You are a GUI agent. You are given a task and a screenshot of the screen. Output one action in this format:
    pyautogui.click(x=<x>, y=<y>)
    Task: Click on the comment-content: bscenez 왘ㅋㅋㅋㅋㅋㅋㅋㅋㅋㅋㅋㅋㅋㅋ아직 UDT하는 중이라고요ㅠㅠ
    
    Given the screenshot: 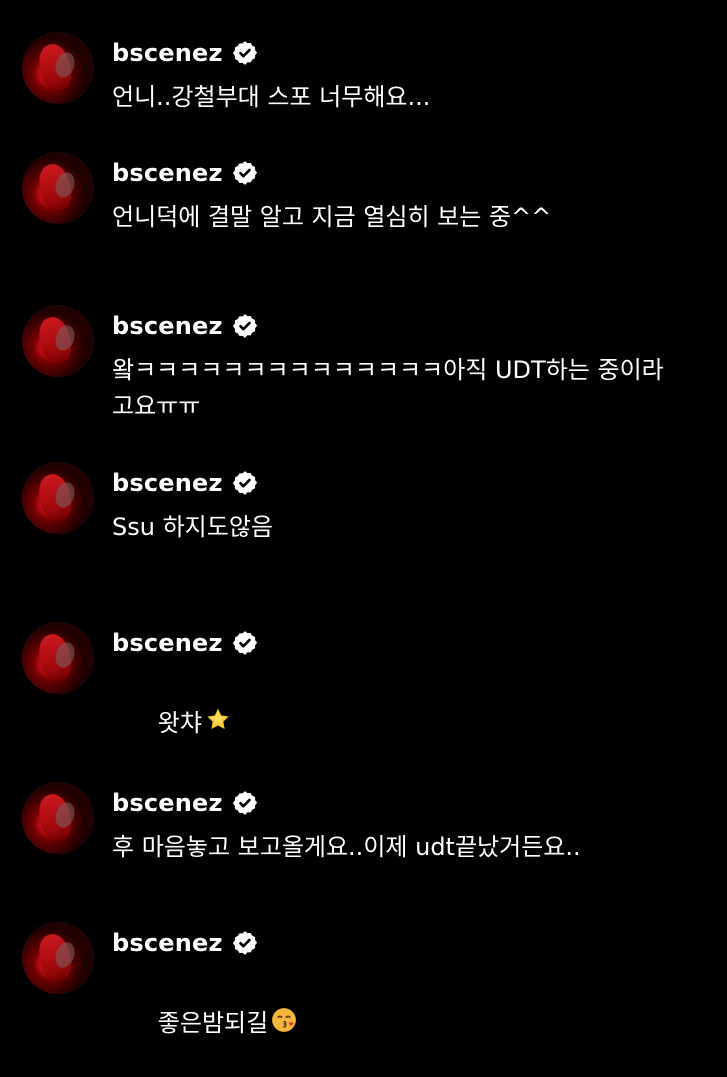 What is the action you would take?
    pyautogui.click(x=392, y=364)
    